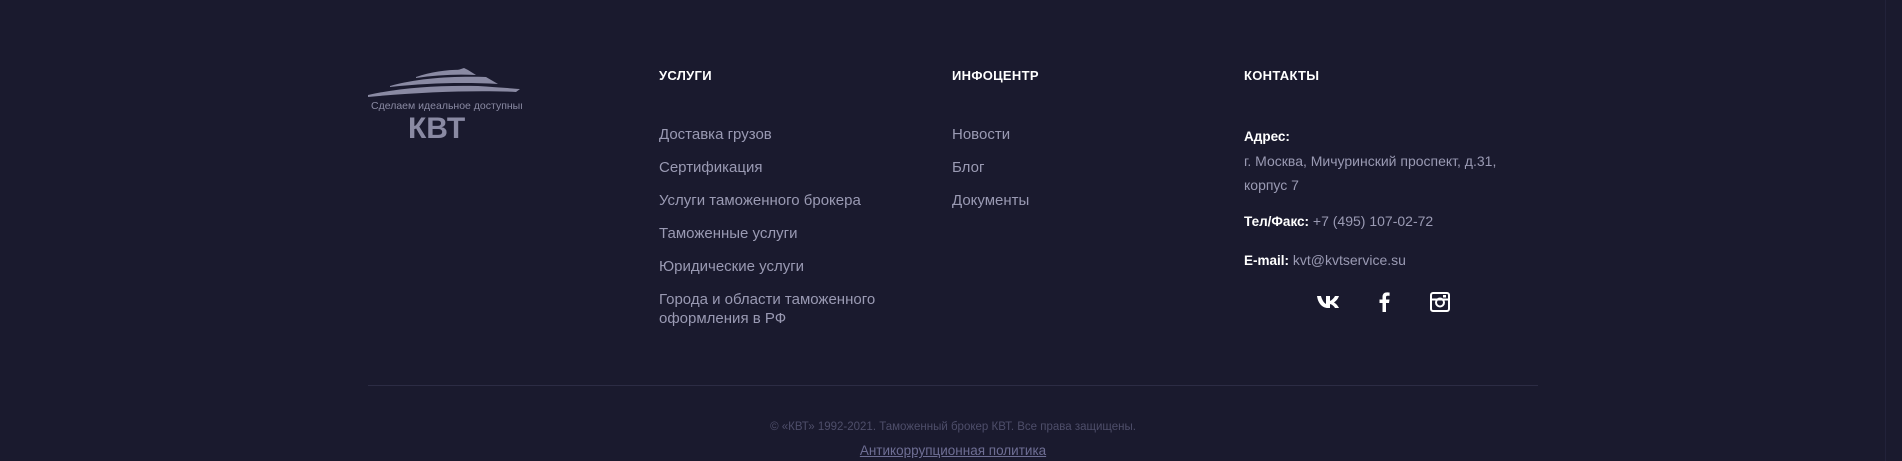  What do you see at coordinates (789, 267) in the screenshot?
I see `services-link-legal: Юридические услуги` at bounding box center [789, 267].